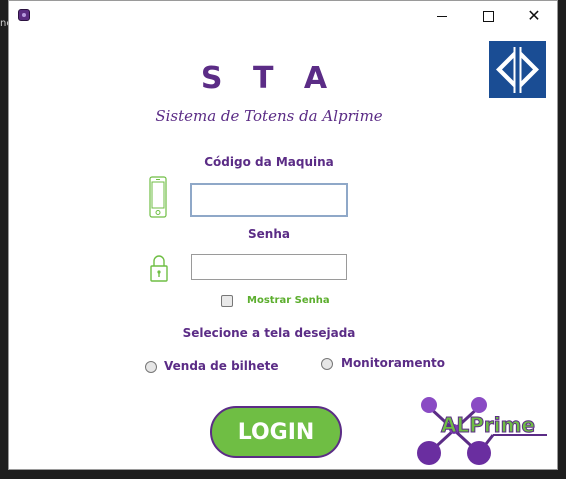  What do you see at coordinates (159, 268) in the screenshot?
I see `lock-icon` at bounding box center [159, 268].